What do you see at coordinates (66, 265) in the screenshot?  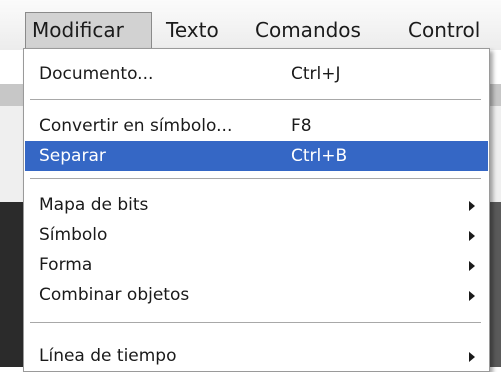 I see `menu-item-label: Forma` at bounding box center [66, 265].